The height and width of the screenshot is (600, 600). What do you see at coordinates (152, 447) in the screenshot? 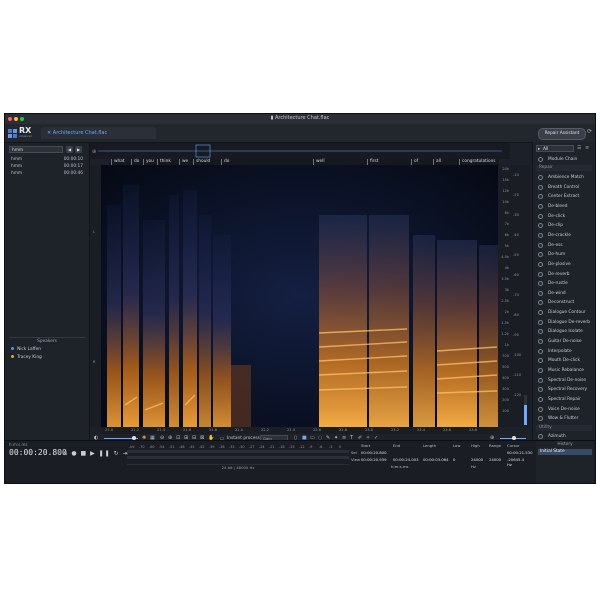
I see `meter-tick: -60` at bounding box center [152, 447].